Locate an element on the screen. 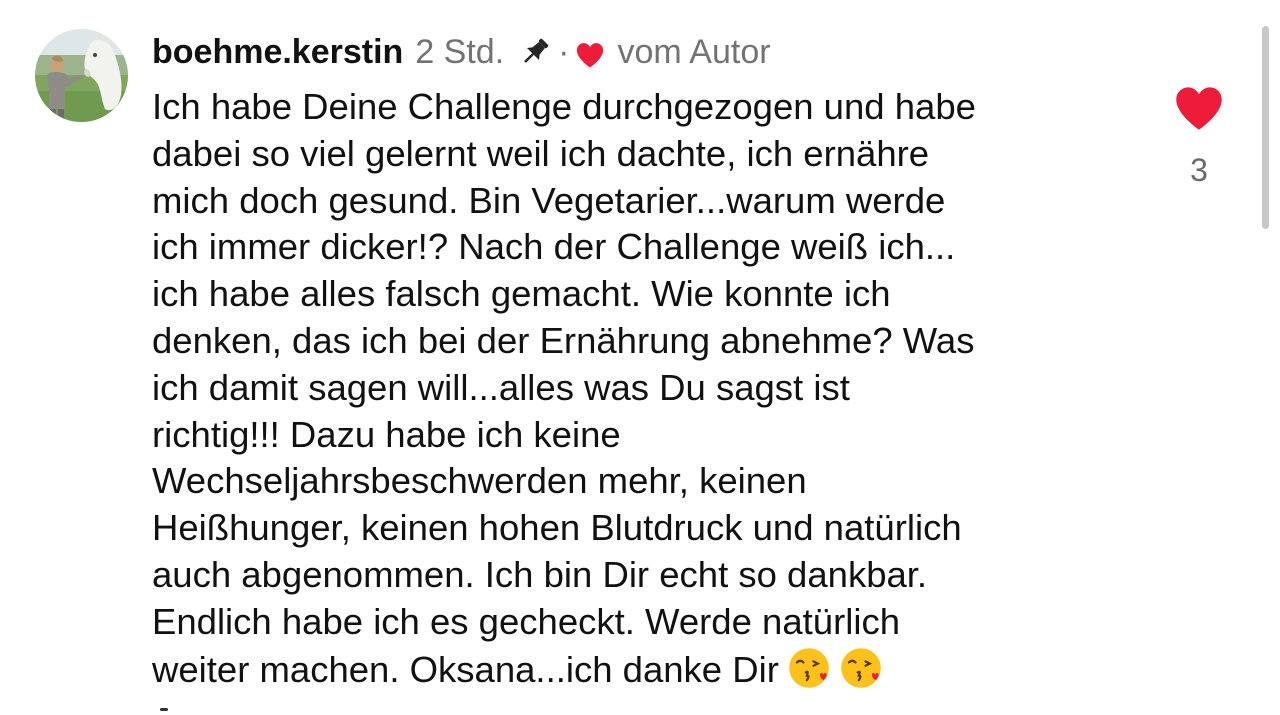 This screenshot has width=1280, height=715. liked-by-author-label: vom Autor is located at coordinates (694, 52).